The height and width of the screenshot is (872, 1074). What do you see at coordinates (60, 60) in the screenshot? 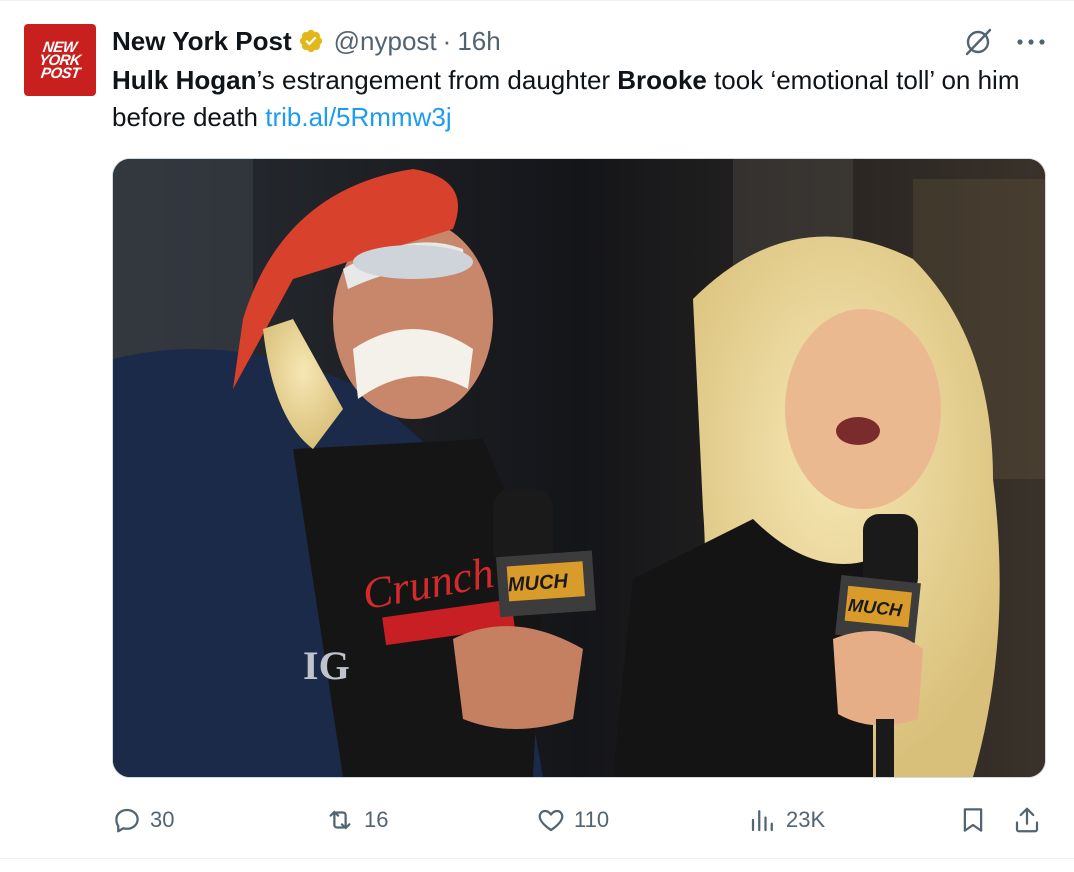
I see `avatar: NEW YORK POST` at bounding box center [60, 60].